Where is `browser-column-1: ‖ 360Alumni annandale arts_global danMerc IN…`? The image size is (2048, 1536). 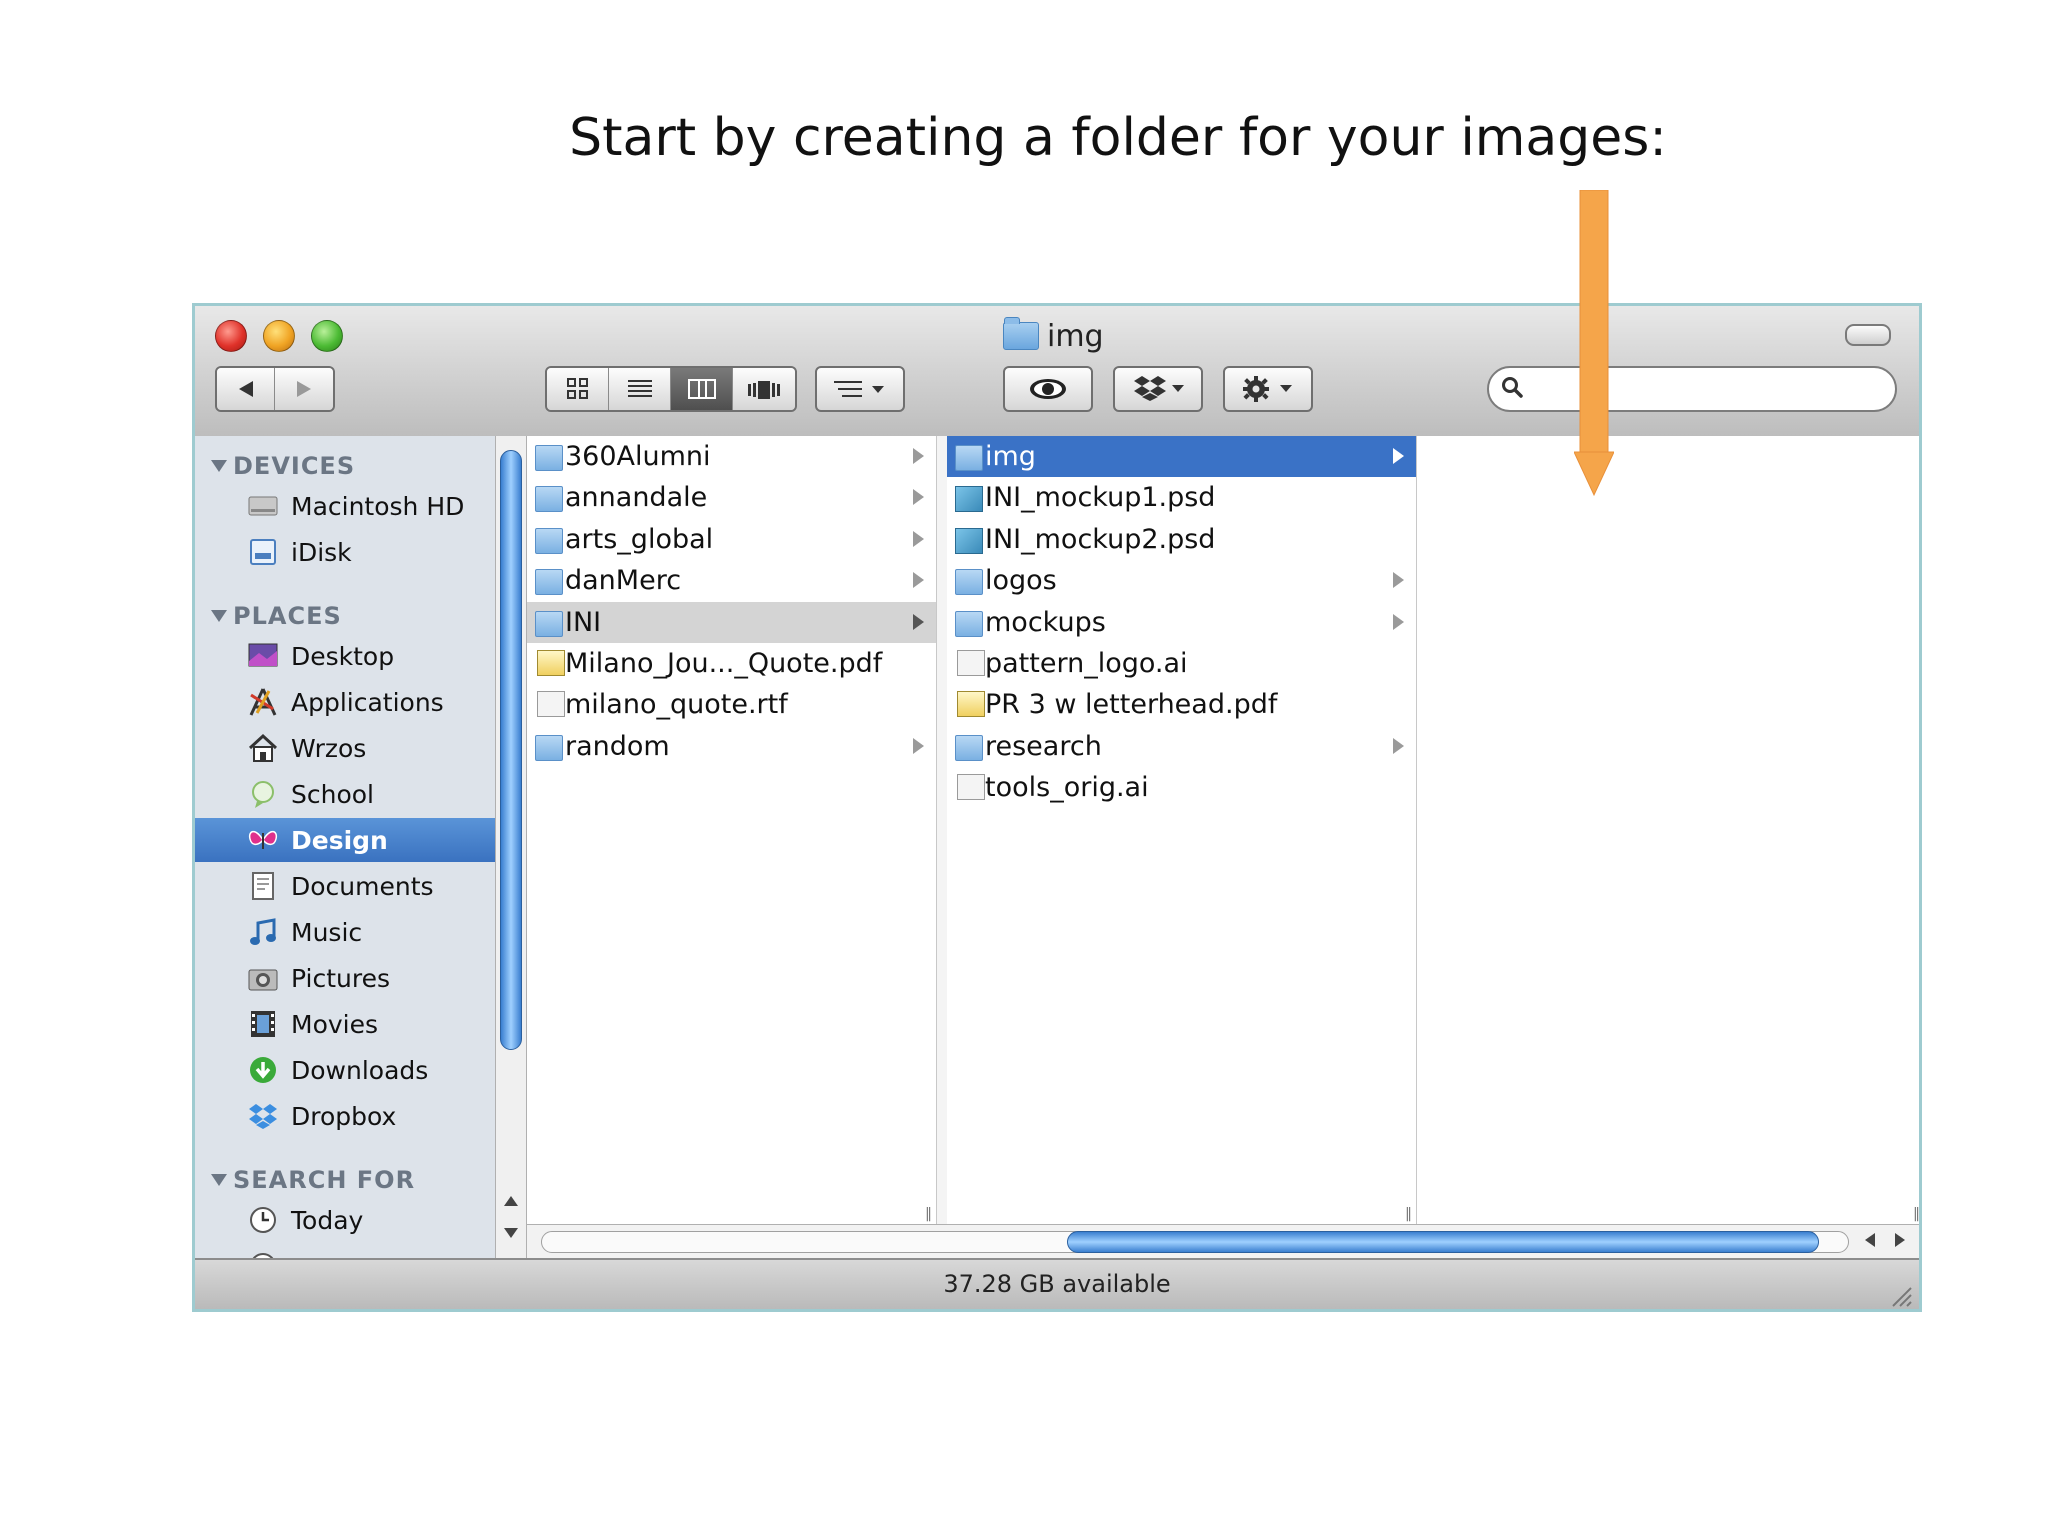
browser-column-1: ‖ 360Alumni annandale arts_global danMerc IN… is located at coordinates (732, 831).